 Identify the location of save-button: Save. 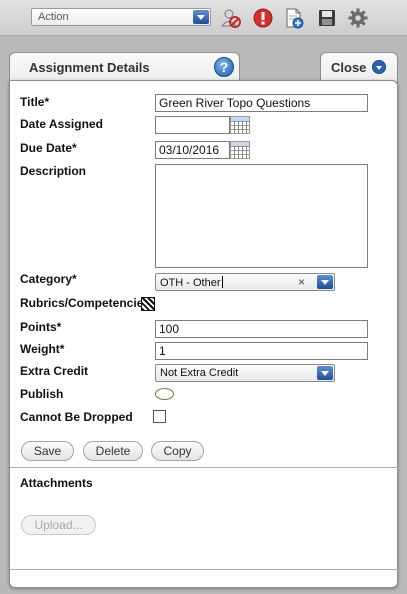
(47, 451).